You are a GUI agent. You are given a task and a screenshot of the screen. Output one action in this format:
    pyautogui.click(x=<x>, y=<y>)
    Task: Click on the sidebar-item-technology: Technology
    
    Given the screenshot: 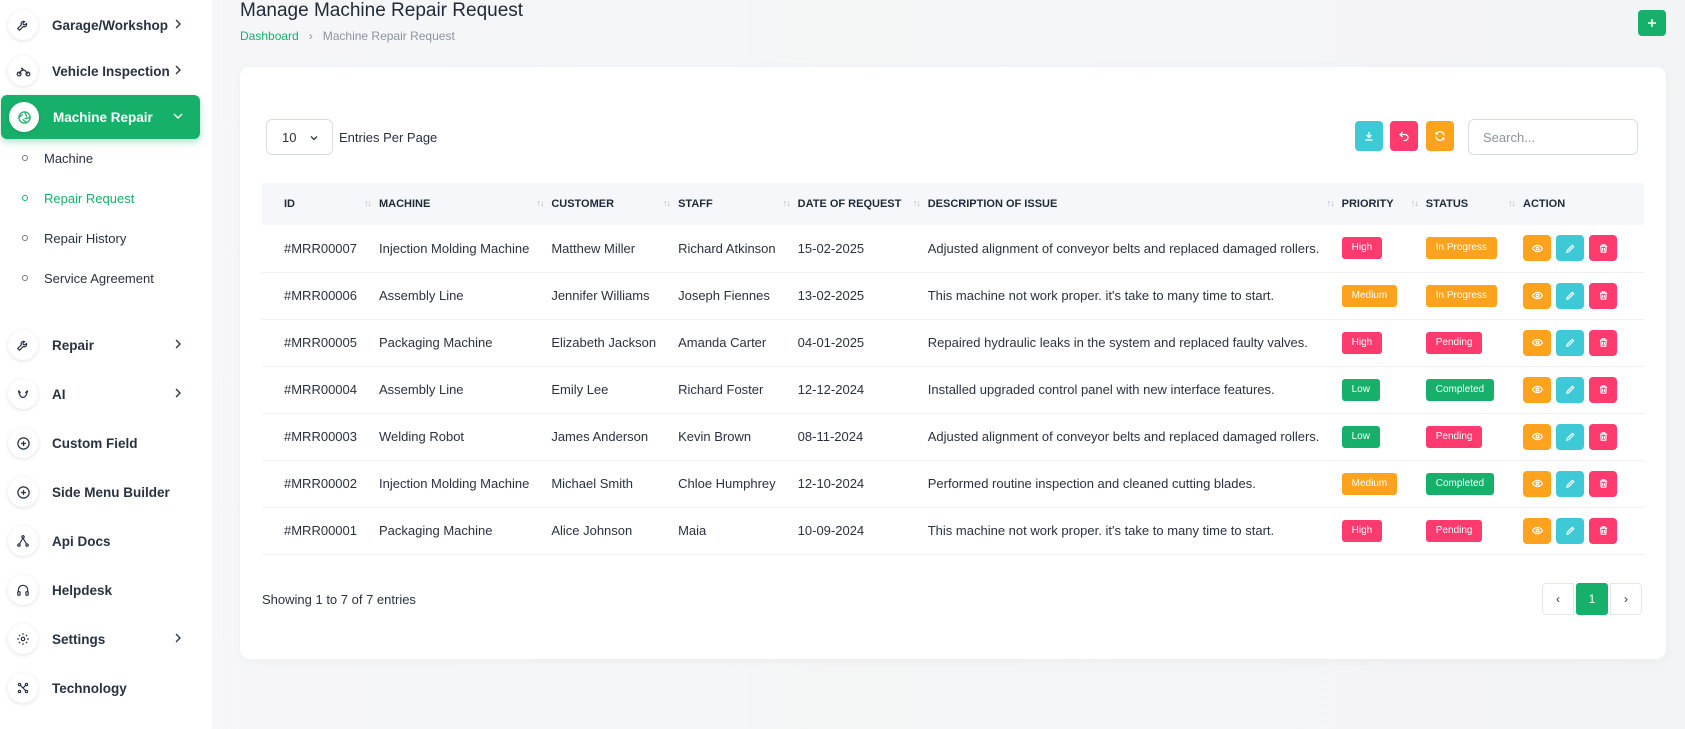 What is the action you would take?
    pyautogui.click(x=100, y=688)
    